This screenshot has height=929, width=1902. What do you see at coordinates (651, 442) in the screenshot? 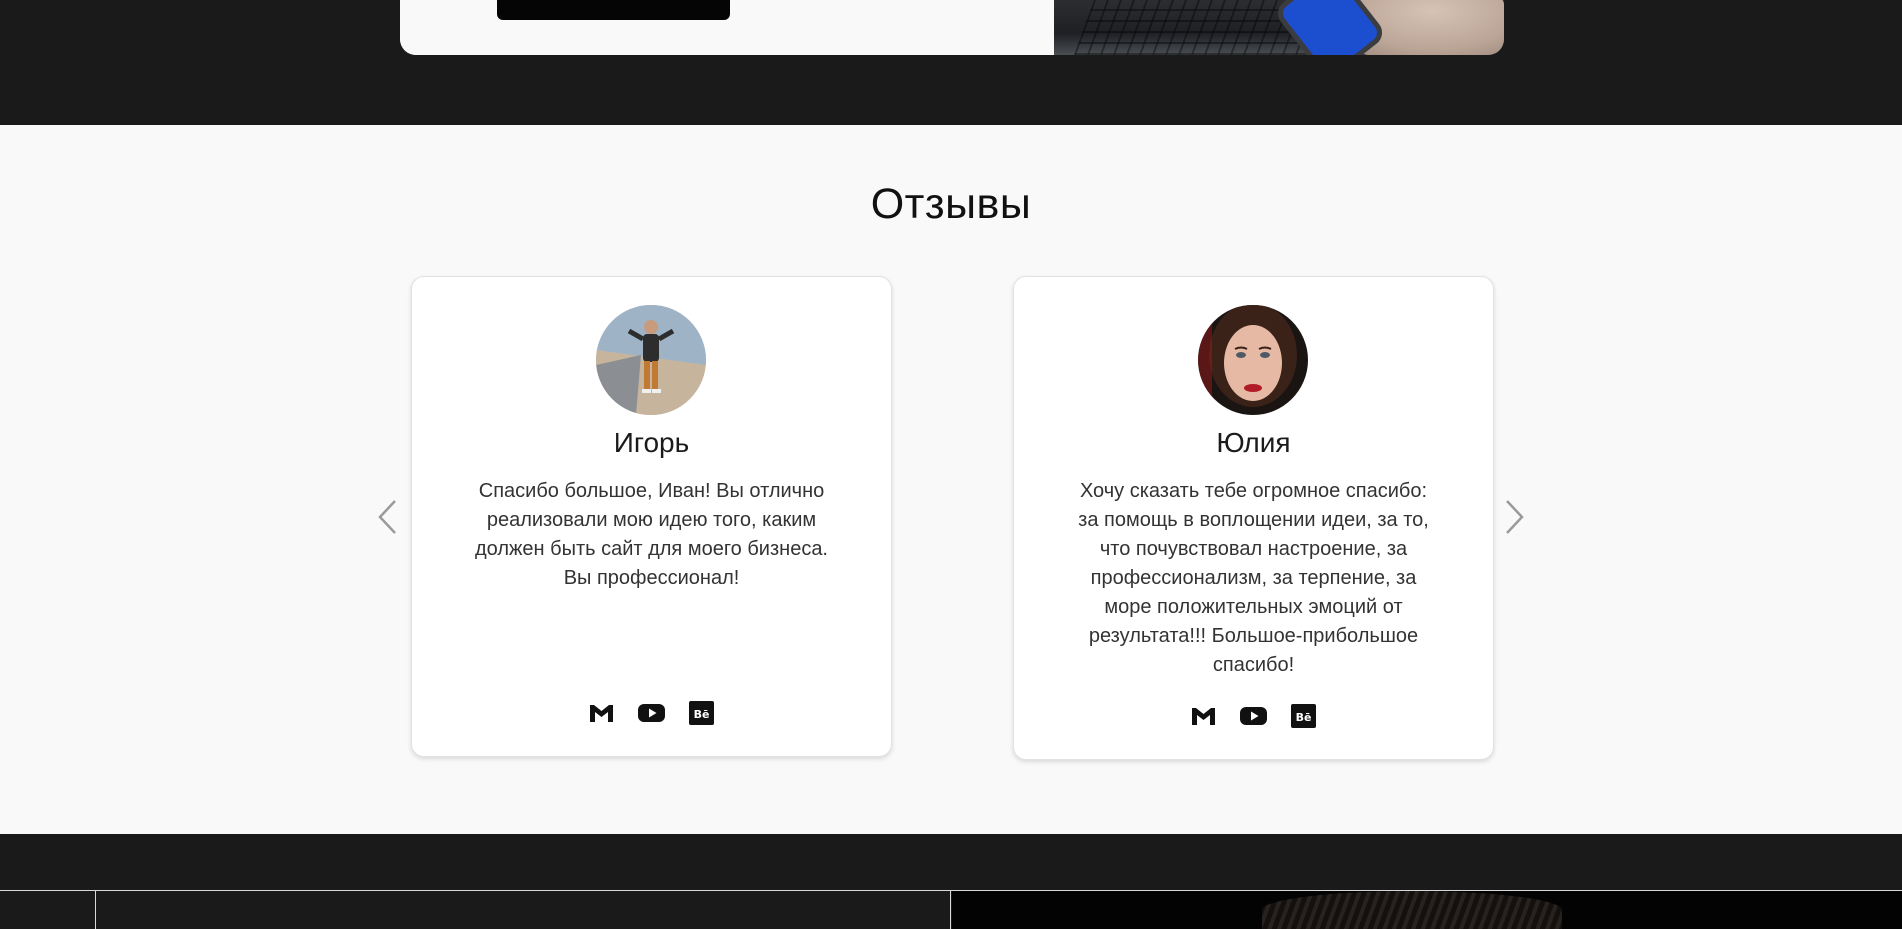
I see `reviewer-name: Игорь` at bounding box center [651, 442].